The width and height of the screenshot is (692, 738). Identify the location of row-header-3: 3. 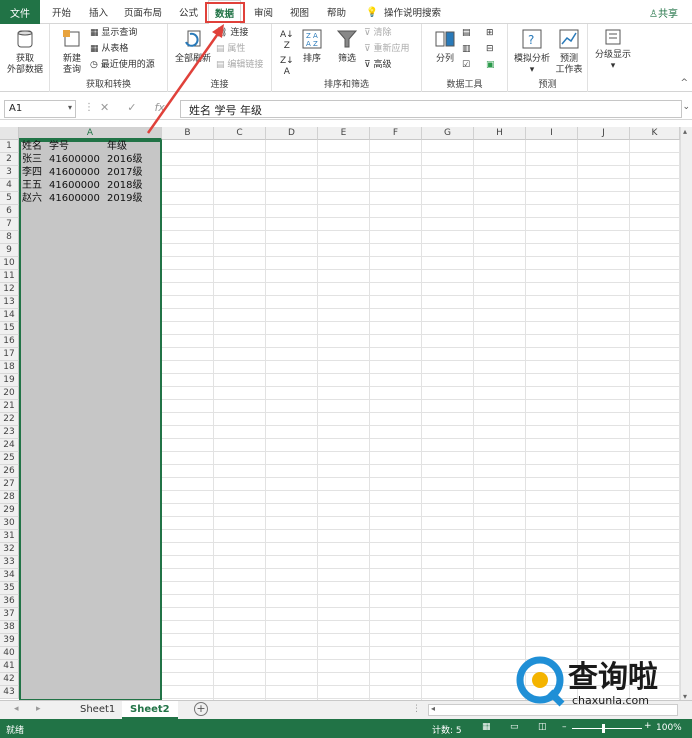
(9, 172).